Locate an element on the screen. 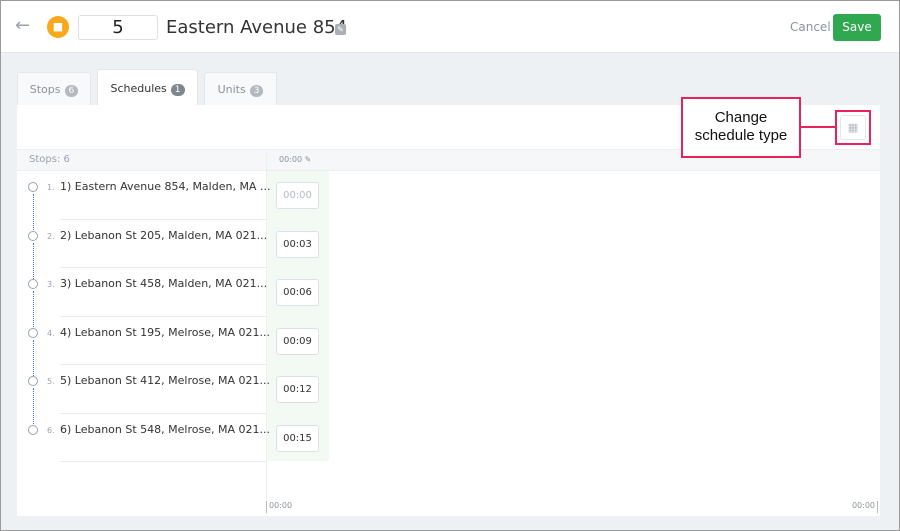  save-button: Save is located at coordinates (857, 27).